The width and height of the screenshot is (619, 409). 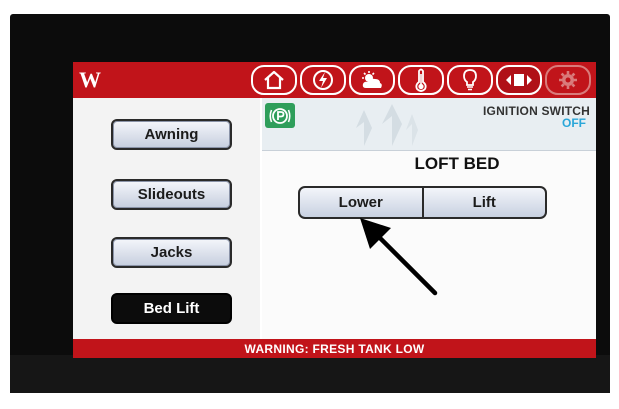 I want to click on lift-button: Lift, so click(x=485, y=202).